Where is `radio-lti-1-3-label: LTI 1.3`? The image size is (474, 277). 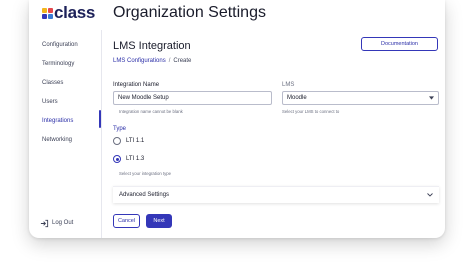 radio-lti-1-3-label: LTI 1.3 is located at coordinates (135, 159).